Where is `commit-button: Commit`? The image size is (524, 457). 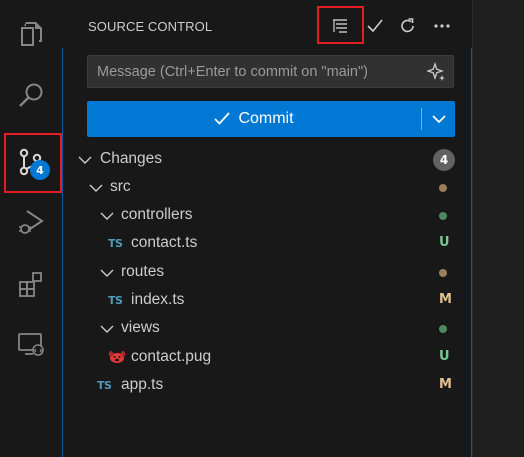 commit-button: Commit is located at coordinates (254, 119).